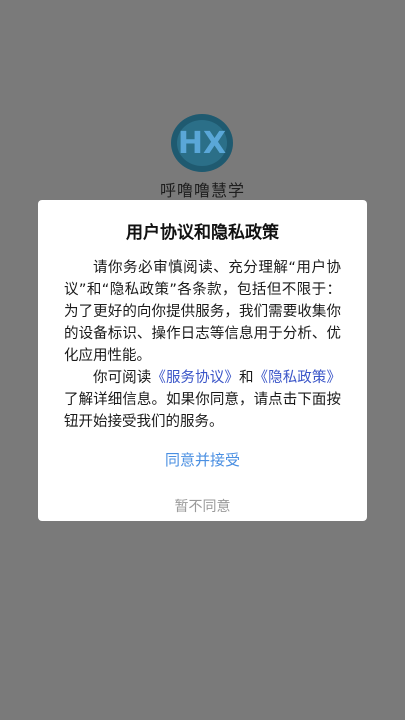  Describe the element at coordinates (202, 233) in the screenshot. I see `dialog-title: 用户协议和隐私政策` at that location.